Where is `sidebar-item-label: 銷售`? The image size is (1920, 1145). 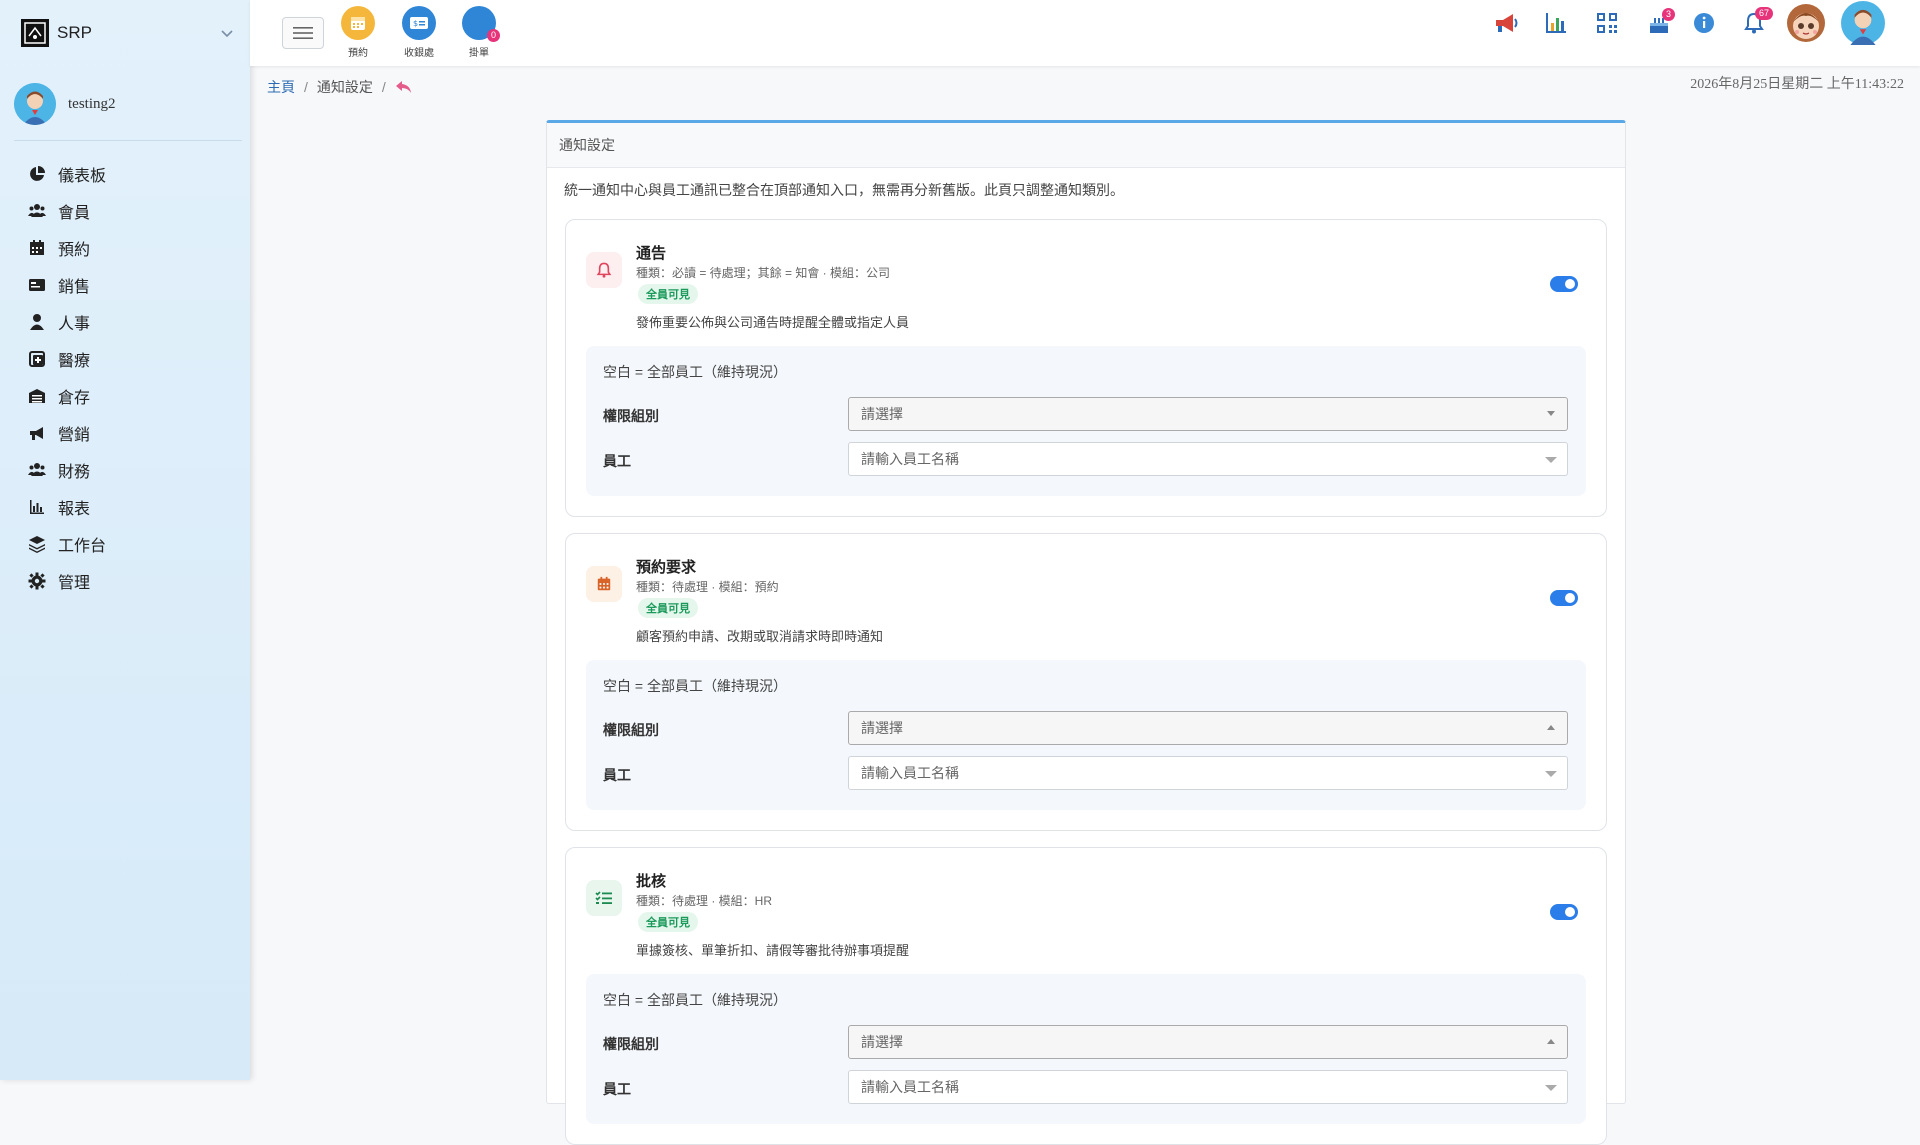 sidebar-item-label: 銷售 is located at coordinates (74, 287).